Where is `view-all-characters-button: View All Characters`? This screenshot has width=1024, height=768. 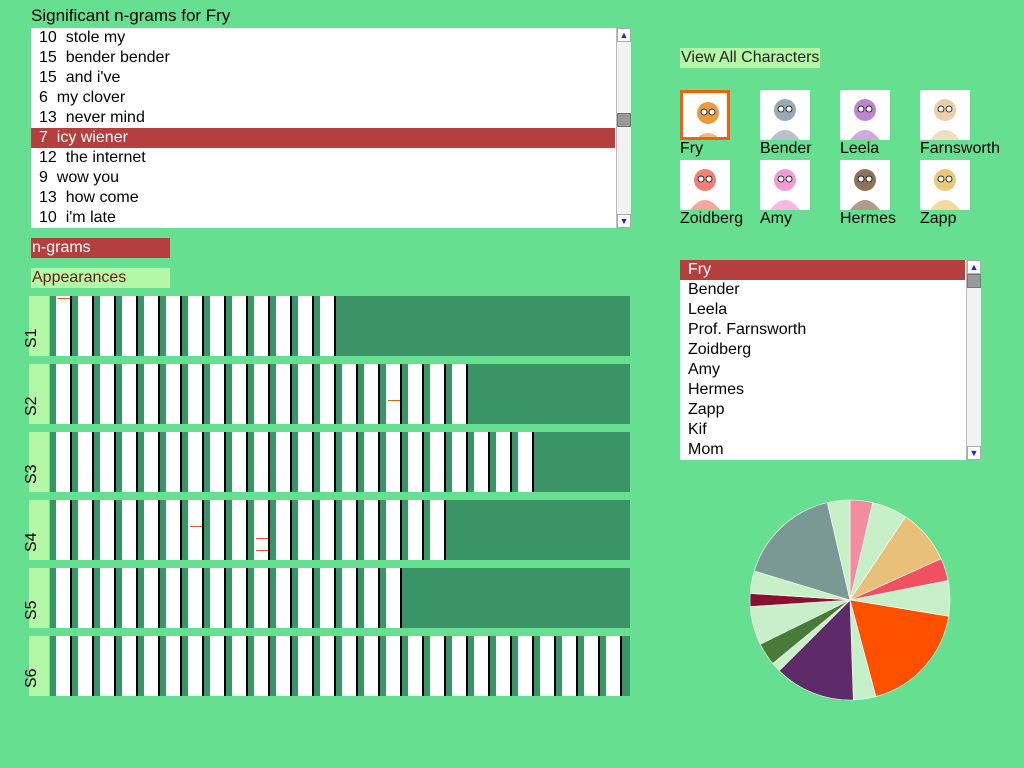 view-all-characters-button: View All Characters is located at coordinates (750, 58).